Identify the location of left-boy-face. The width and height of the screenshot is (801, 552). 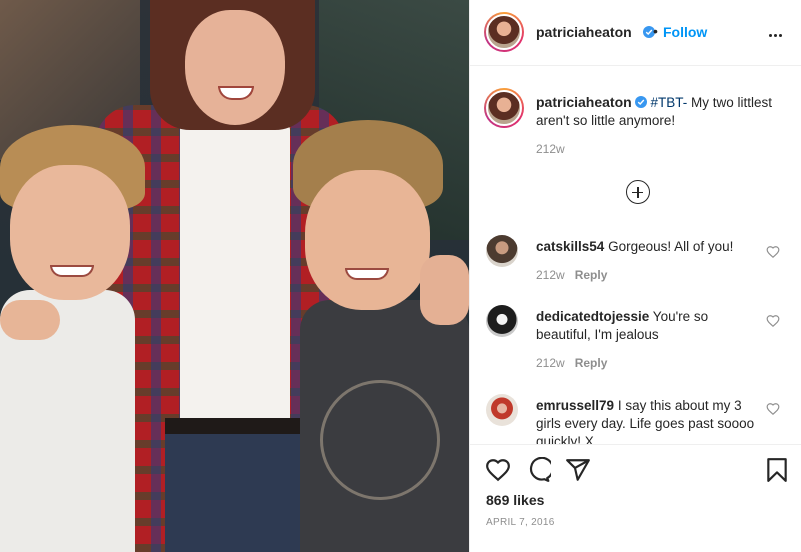
(70, 232).